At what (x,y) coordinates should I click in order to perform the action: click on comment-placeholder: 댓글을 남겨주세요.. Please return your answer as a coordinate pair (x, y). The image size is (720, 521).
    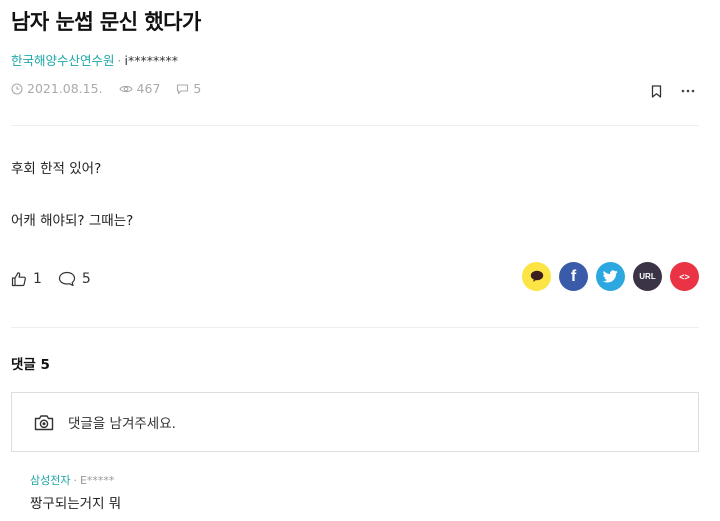
    Looking at the image, I should click on (122, 424).